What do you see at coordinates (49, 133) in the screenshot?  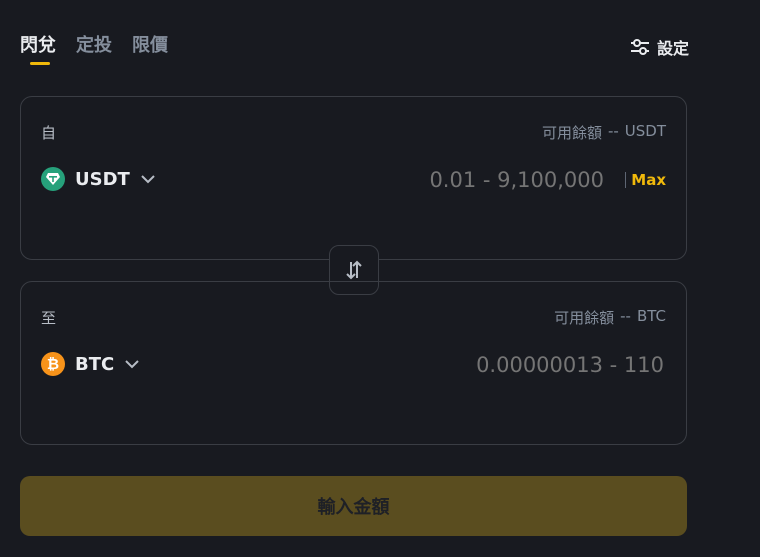 I see `from-label: 自` at bounding box center [49, 133].